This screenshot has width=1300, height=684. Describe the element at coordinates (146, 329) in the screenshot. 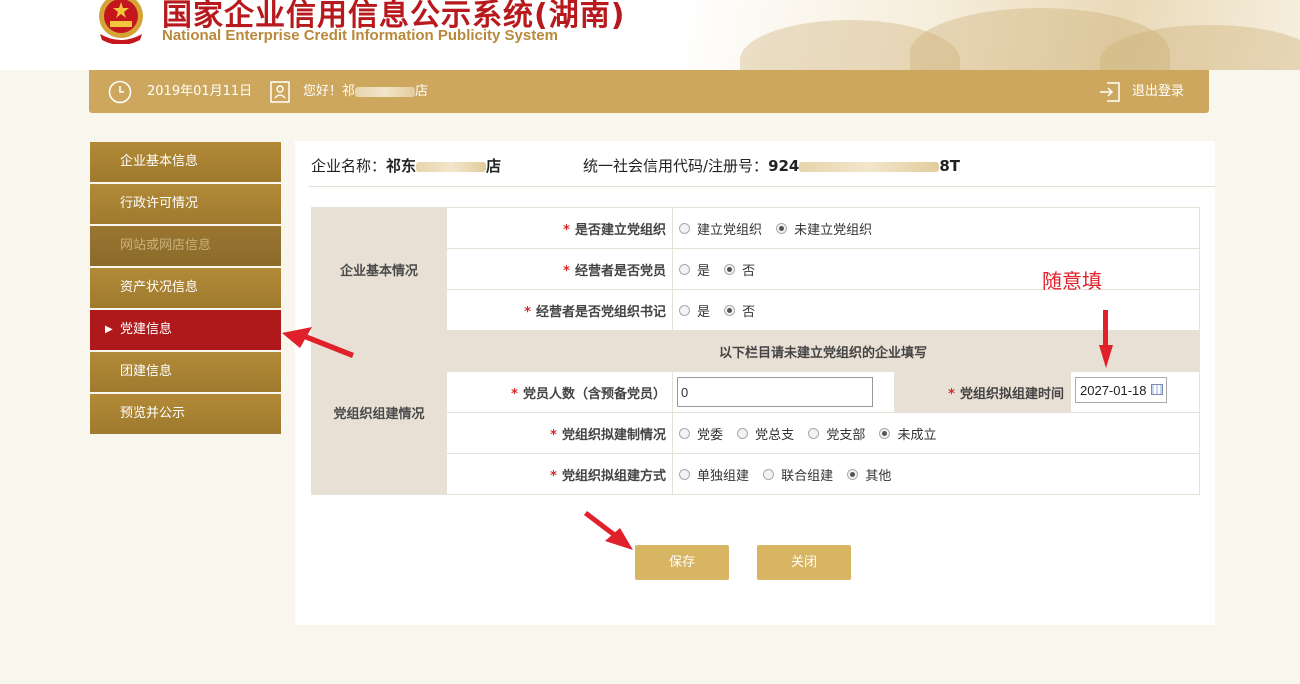

I see `sidebar-item-label: 党建信息` at that location.